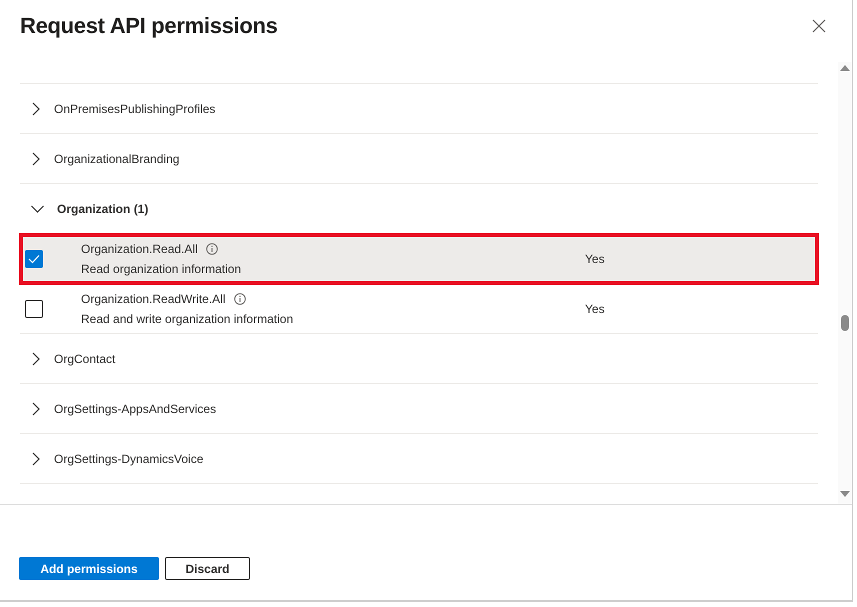 The height and width of the screenshot is (607, 857). What do you see at coordinates (135, 409) in the screenshot?
I see `group-name: OrgSettings-AppsAndServices` at bounding box center [135, 409].